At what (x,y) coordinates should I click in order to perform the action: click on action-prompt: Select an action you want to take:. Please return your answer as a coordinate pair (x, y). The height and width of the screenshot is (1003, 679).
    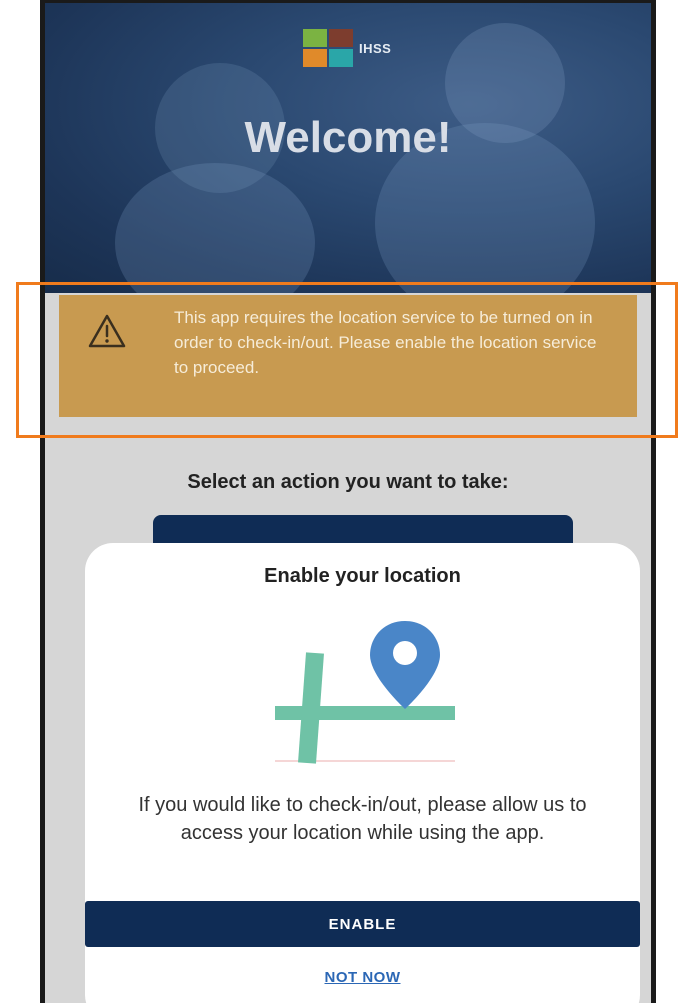
    Looking at the image, I should click on (348, 482).